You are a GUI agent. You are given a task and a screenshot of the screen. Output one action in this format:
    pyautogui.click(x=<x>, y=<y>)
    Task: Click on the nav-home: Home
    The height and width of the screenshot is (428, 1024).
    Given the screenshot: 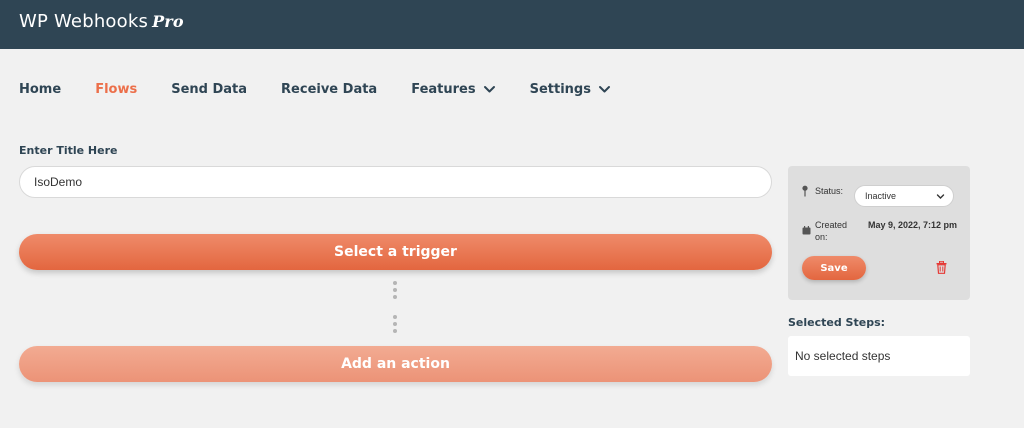 What is the action you would take?
    pyautogui.click(x=40, y=89)
    